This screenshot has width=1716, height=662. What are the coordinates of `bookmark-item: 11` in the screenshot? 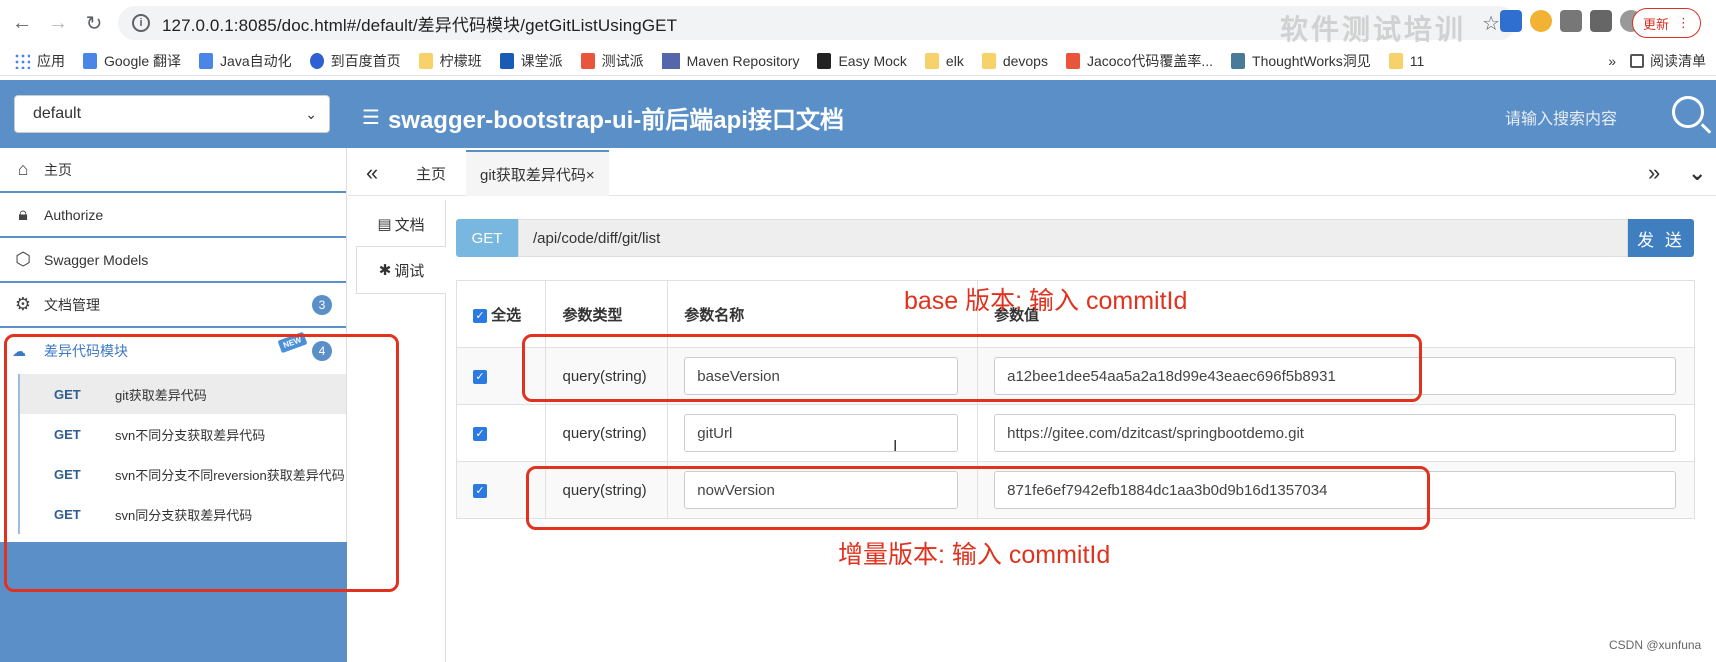 It's located at (1406, 60).